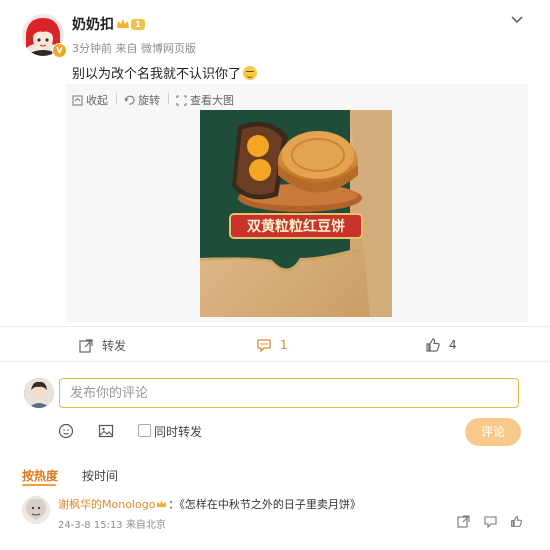 The width and height of the screenshot is (550, 550). I want to click on comment-meta: 24-3-8 15:13 来自北京, so click(112, 525).